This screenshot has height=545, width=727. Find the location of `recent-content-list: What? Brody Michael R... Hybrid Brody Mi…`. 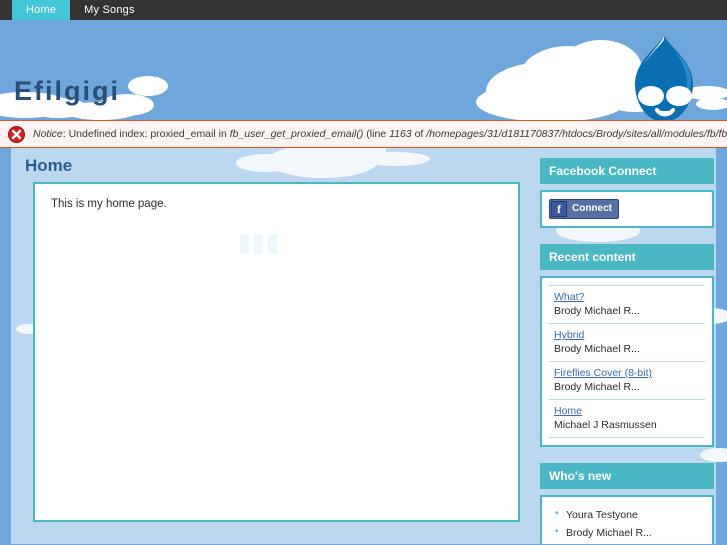

recent-content-list: What? Brody Michael R... Hybrid Brody Mi… is located at coordinates (627, 361).